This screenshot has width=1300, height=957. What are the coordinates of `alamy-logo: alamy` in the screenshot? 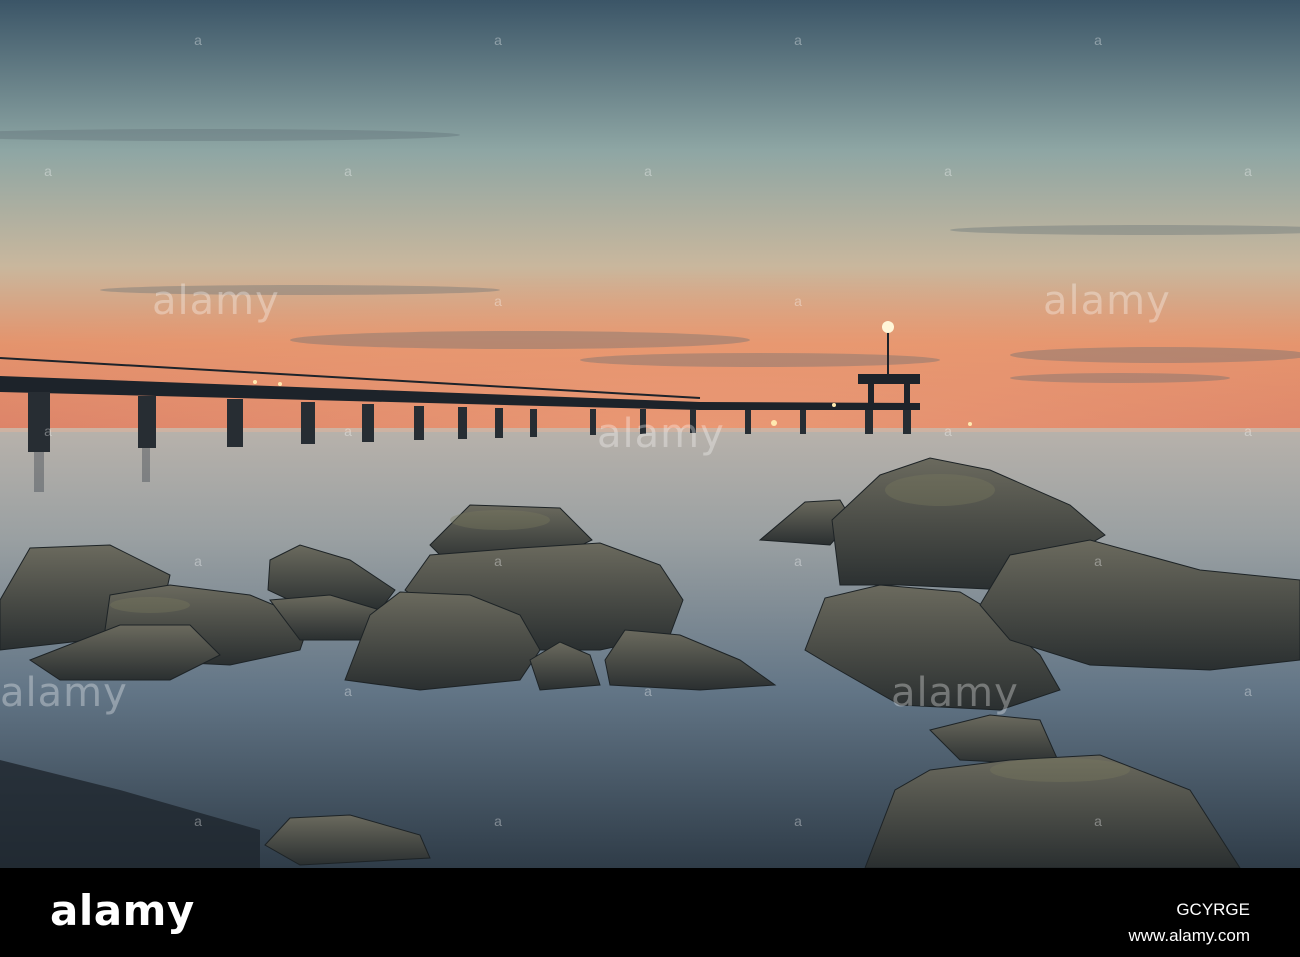 It's located at (122, 910).